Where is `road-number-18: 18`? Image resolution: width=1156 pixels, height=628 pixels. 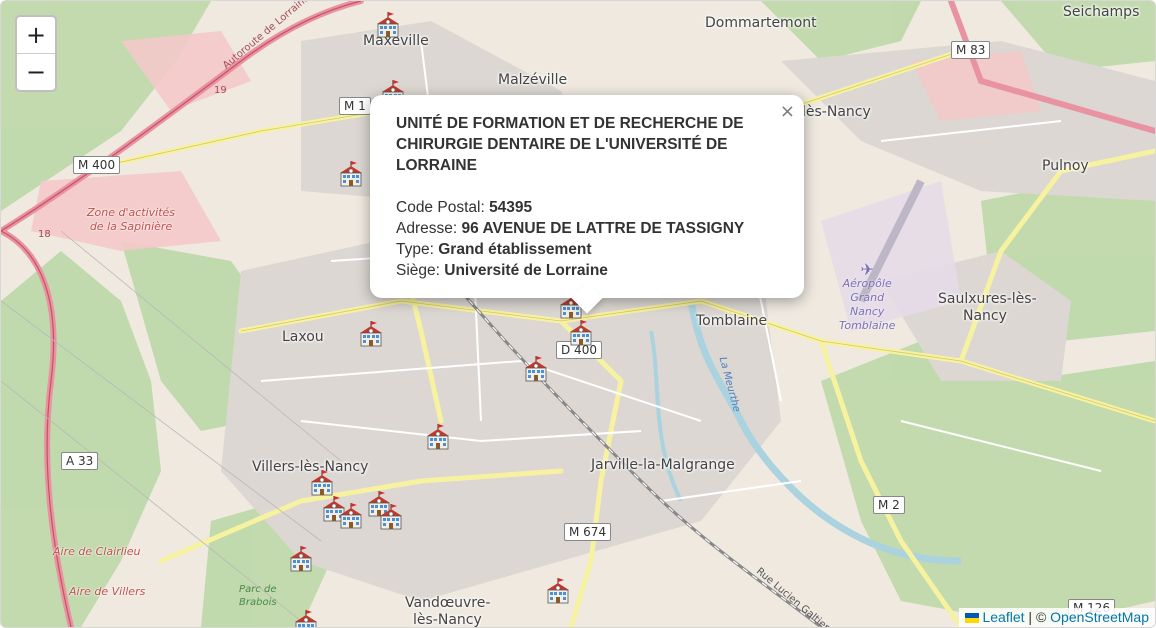
road-number-18: 18 is located at coordinates (44, 234).